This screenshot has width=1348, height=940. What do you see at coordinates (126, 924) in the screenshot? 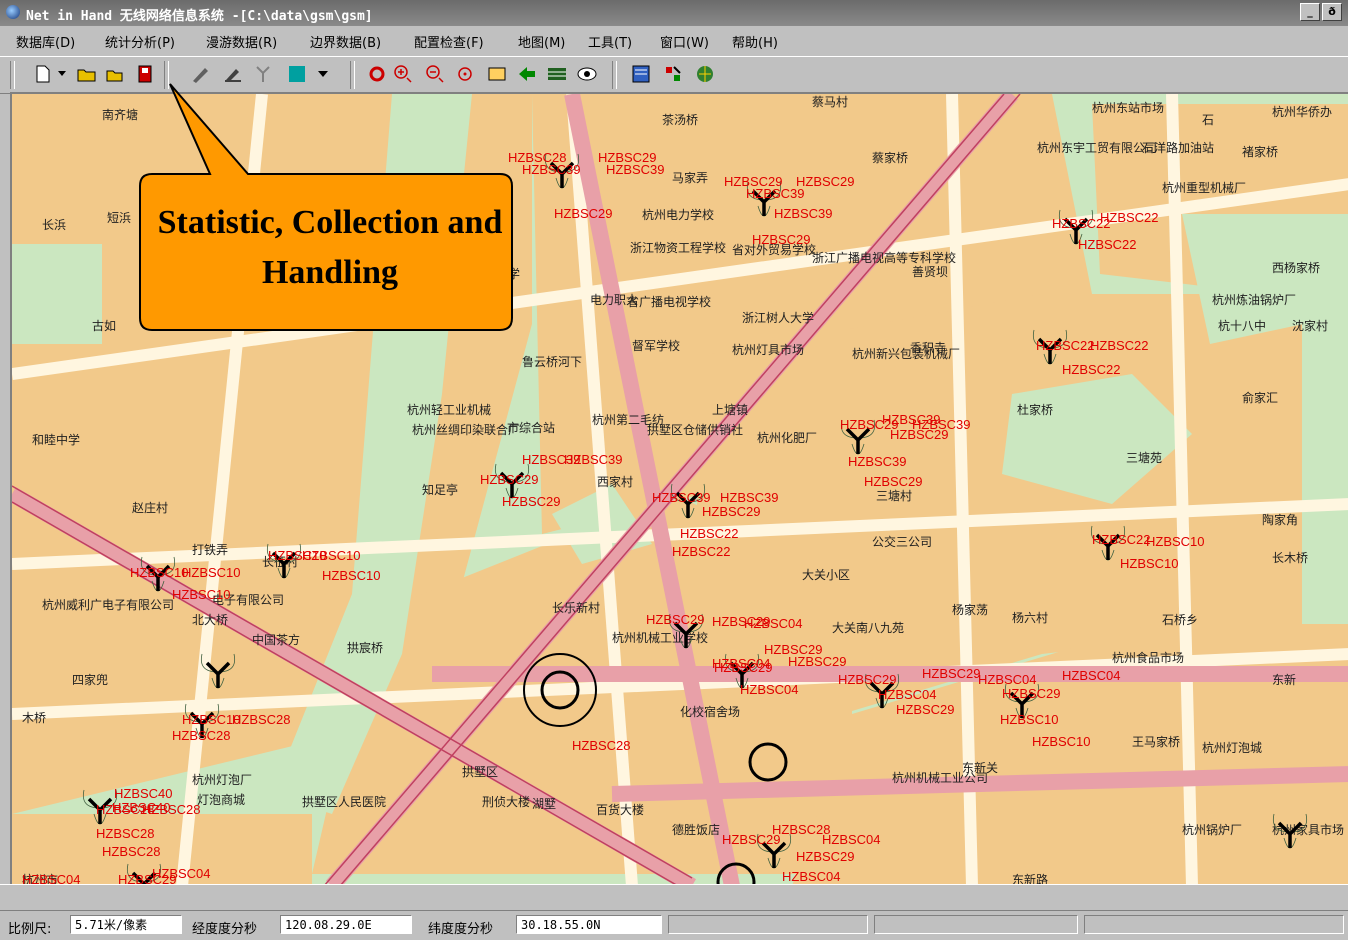
I see `scale-value: 5.71米/像素` at bounding box center [126, 924].